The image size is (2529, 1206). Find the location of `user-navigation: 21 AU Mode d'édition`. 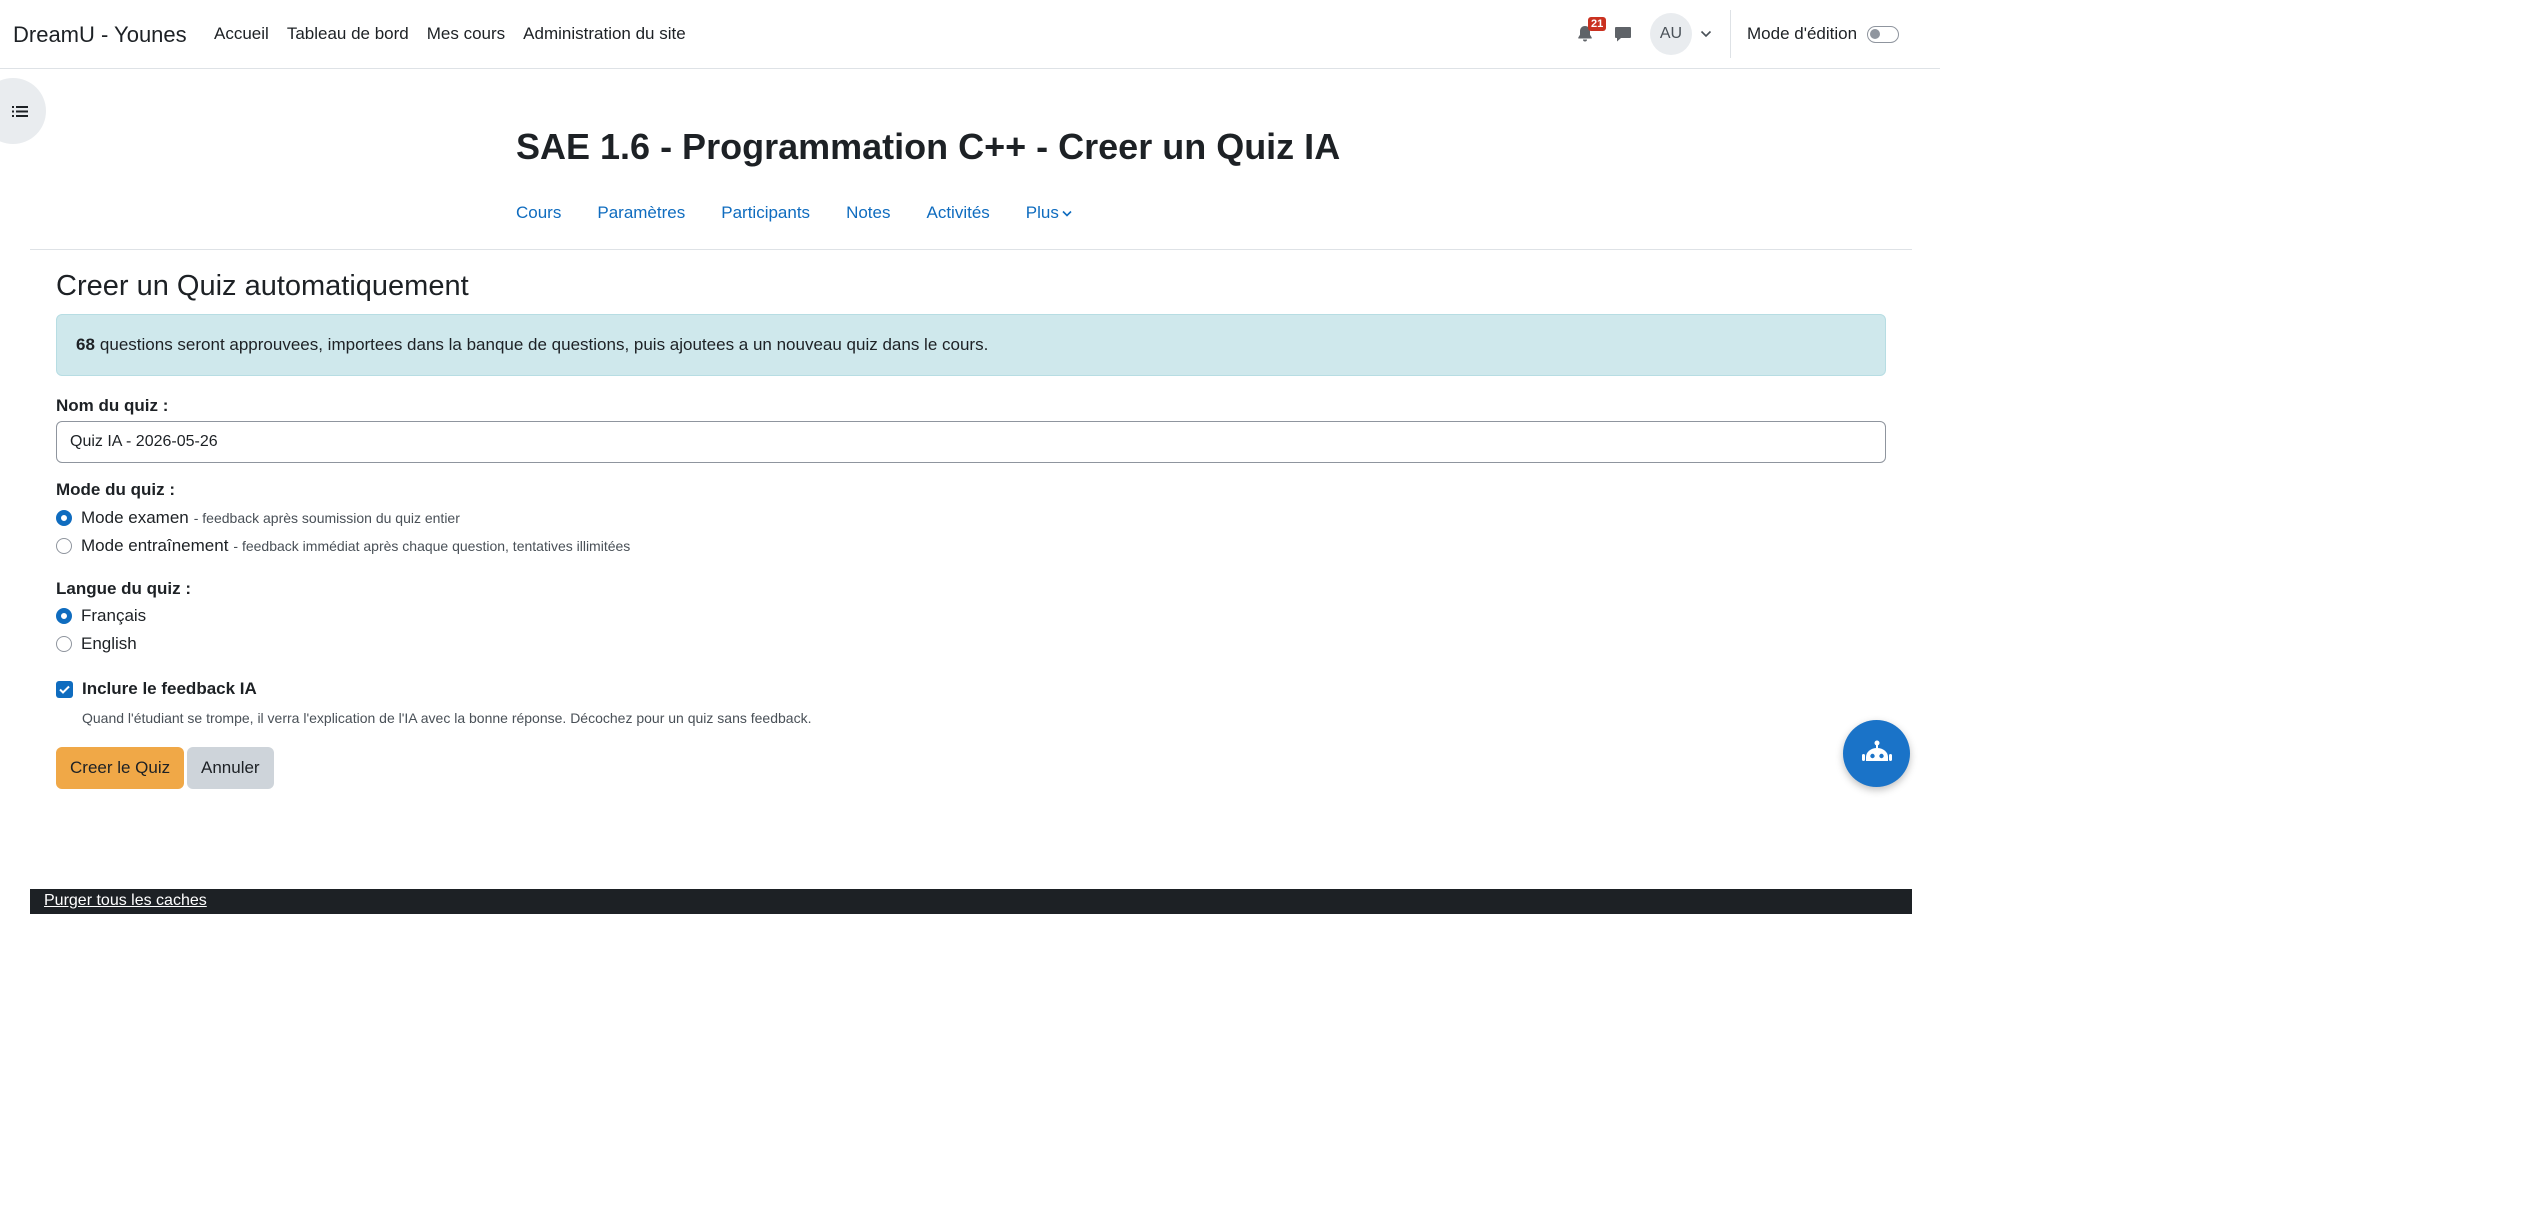

user-navigation: 21 AU Mode d'édition is located at coordinates (1735, 34).